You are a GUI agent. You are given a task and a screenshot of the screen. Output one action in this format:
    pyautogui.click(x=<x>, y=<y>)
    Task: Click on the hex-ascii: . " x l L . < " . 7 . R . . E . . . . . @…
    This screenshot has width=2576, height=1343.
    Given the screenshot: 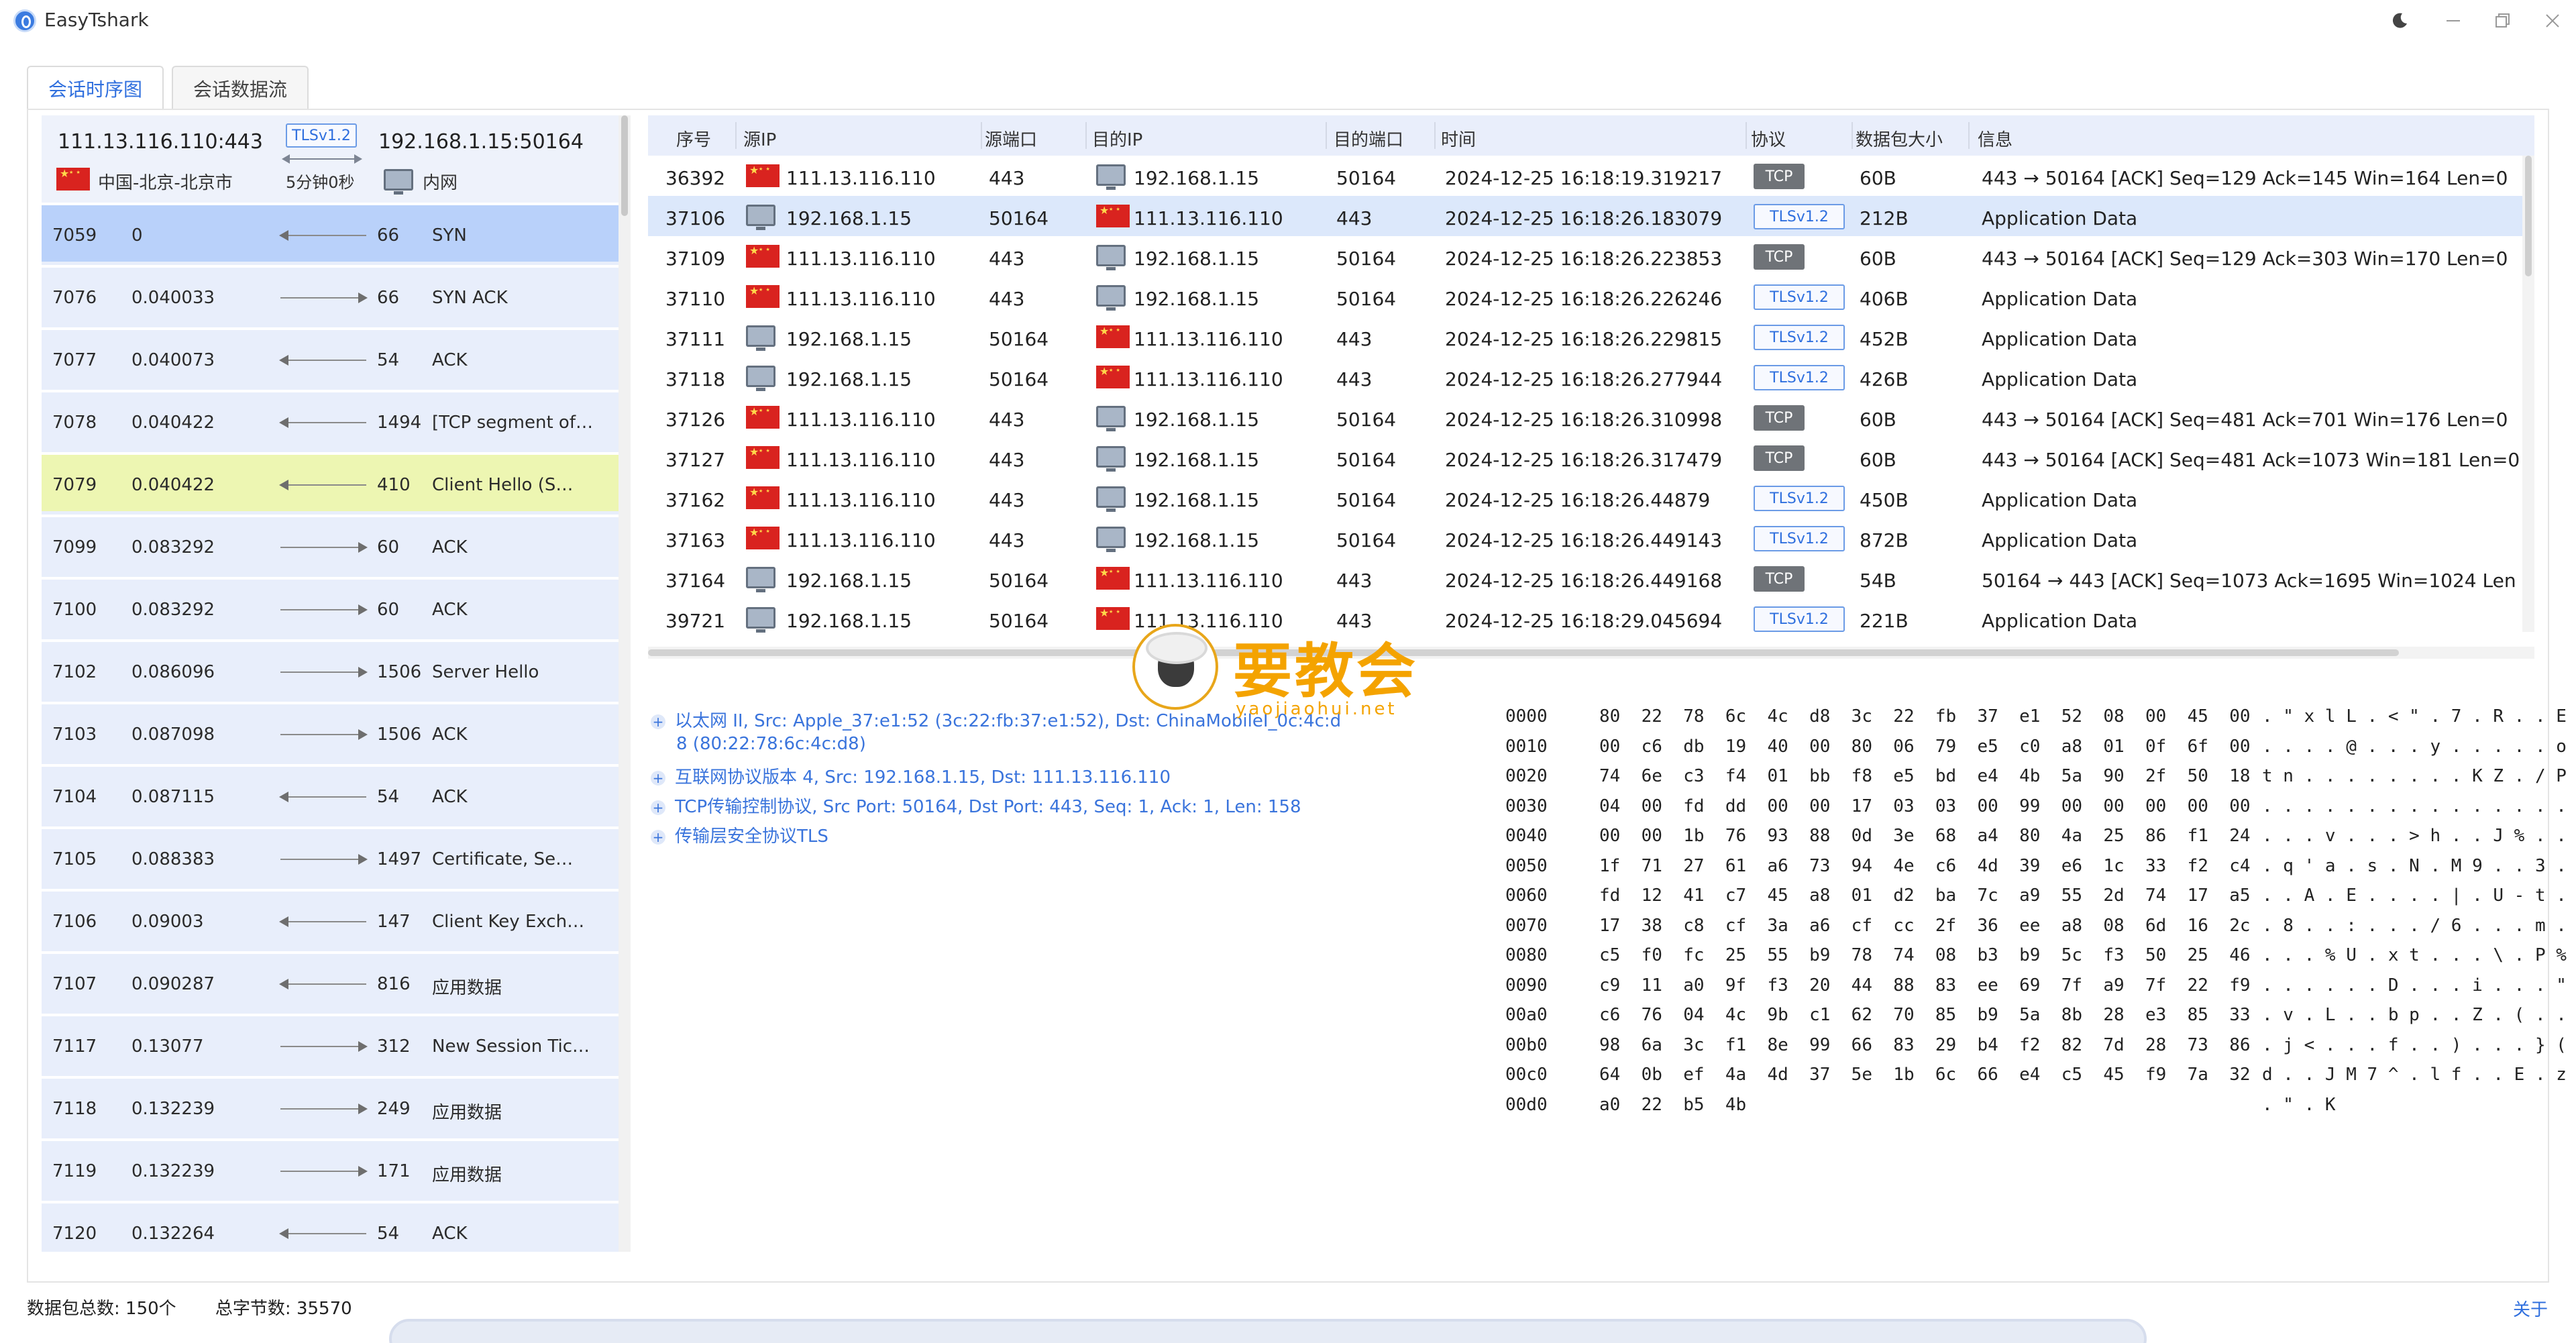 What is the action you would take?
    pyautogui.click(x=2419, y=911)
    